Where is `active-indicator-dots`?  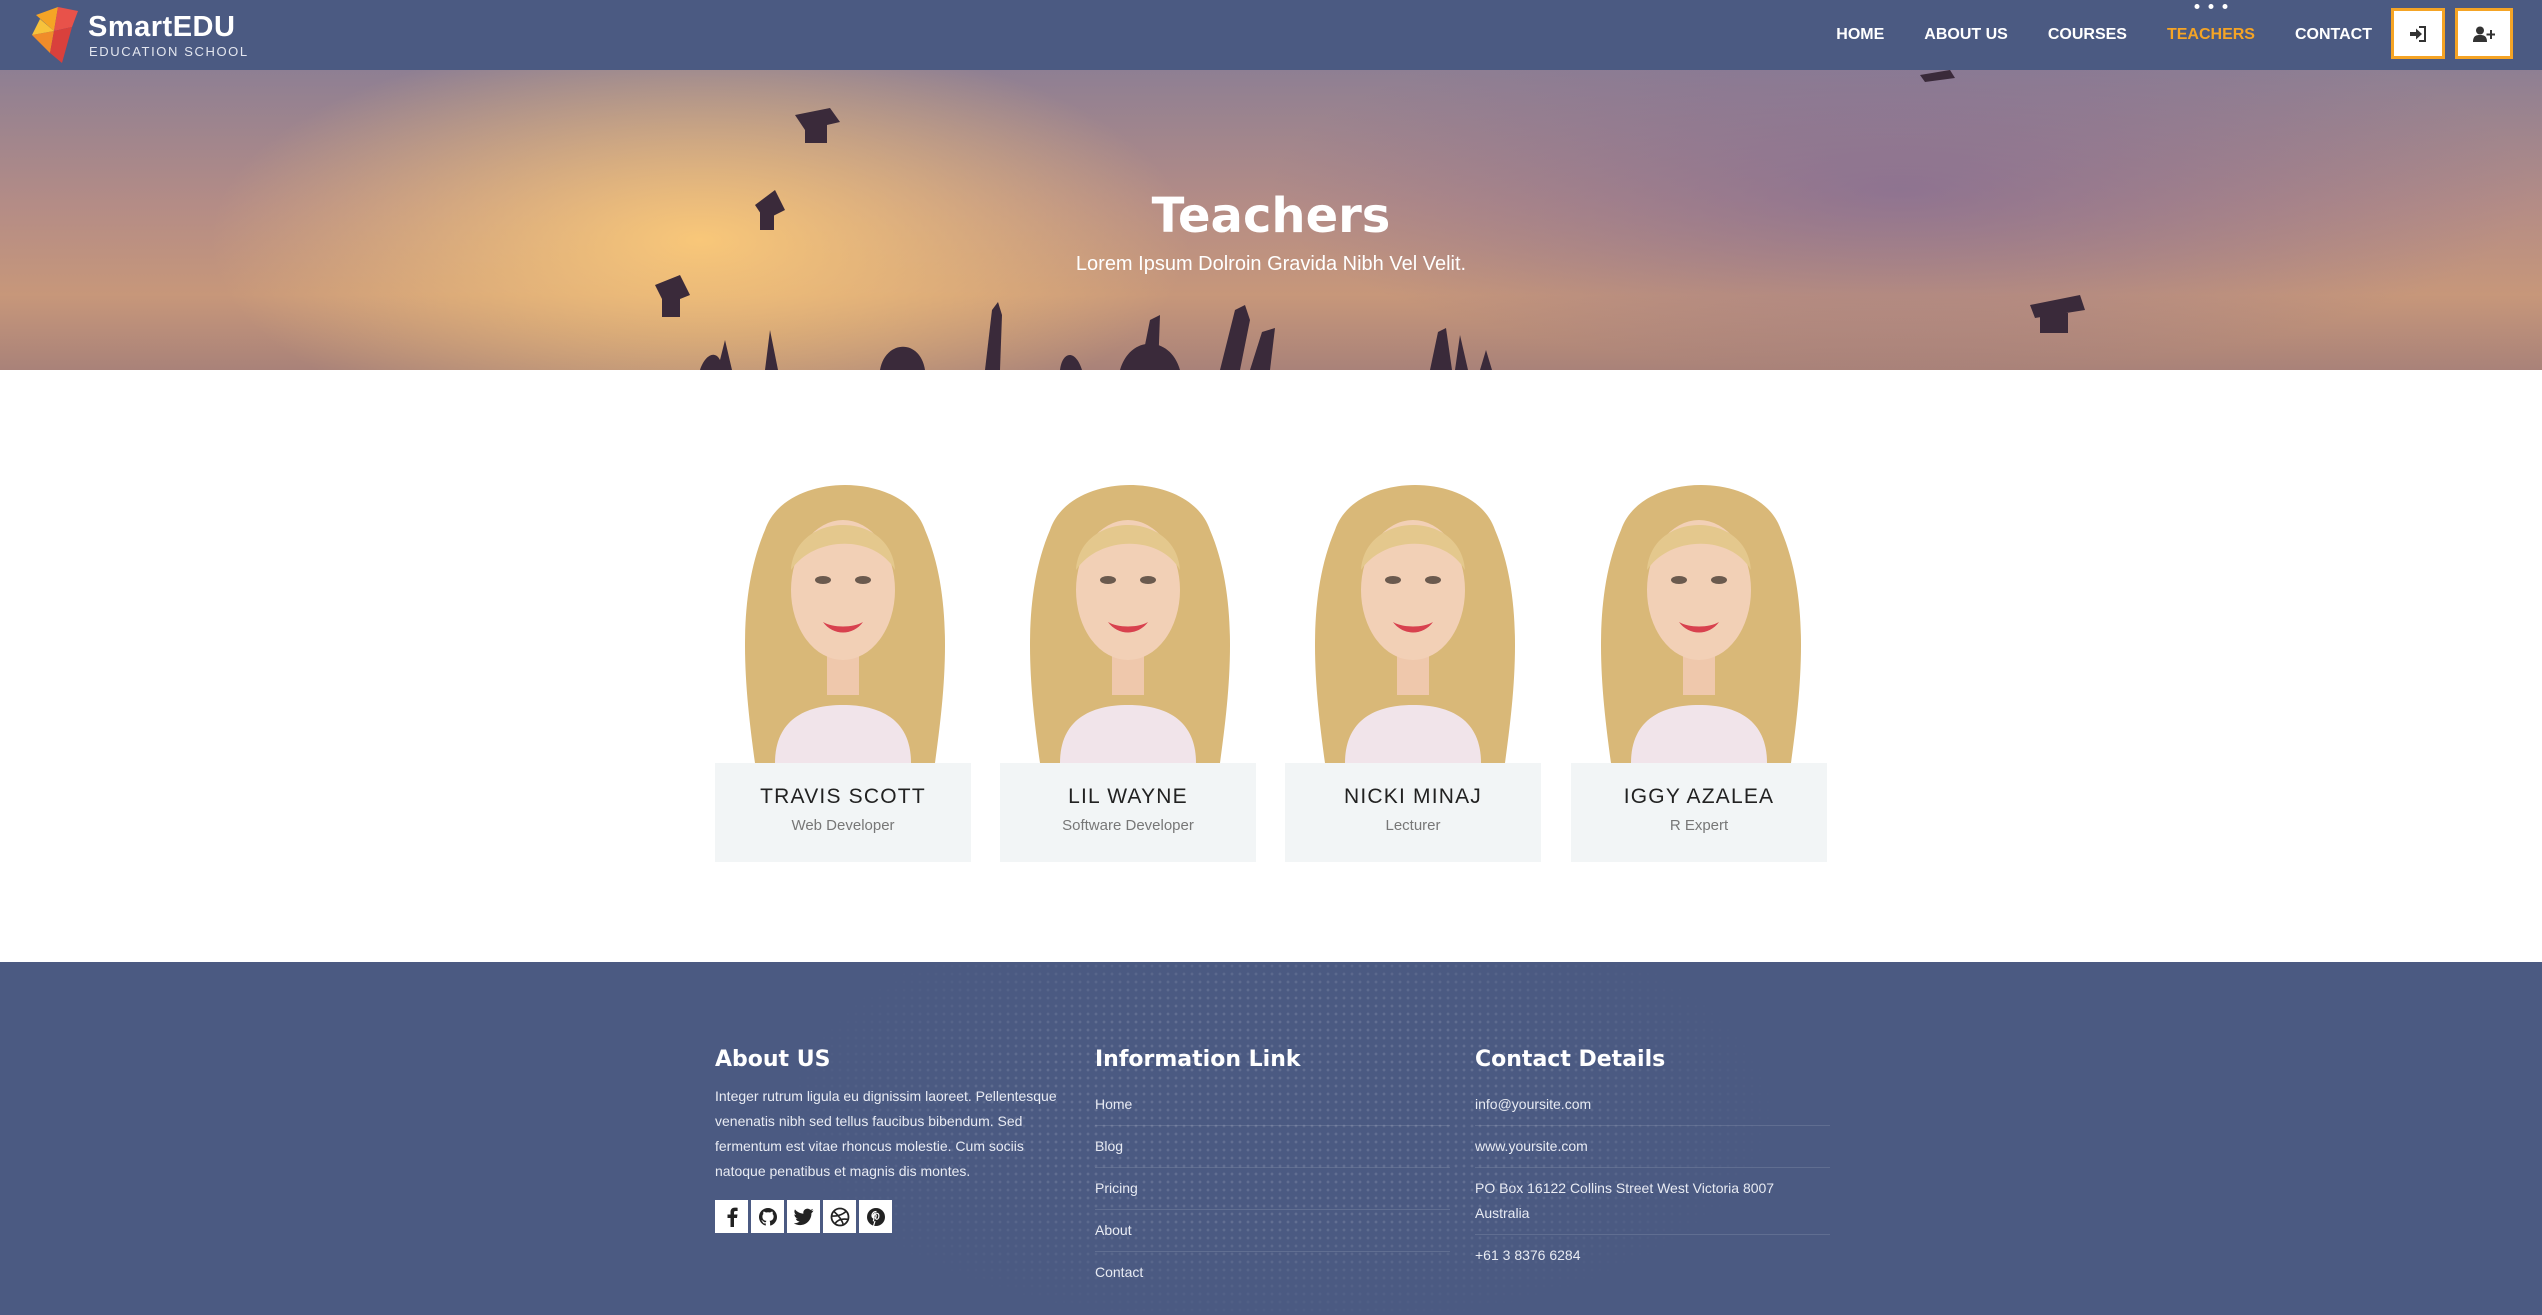 active-indicator-dots is located at coordinates (2211, 6).